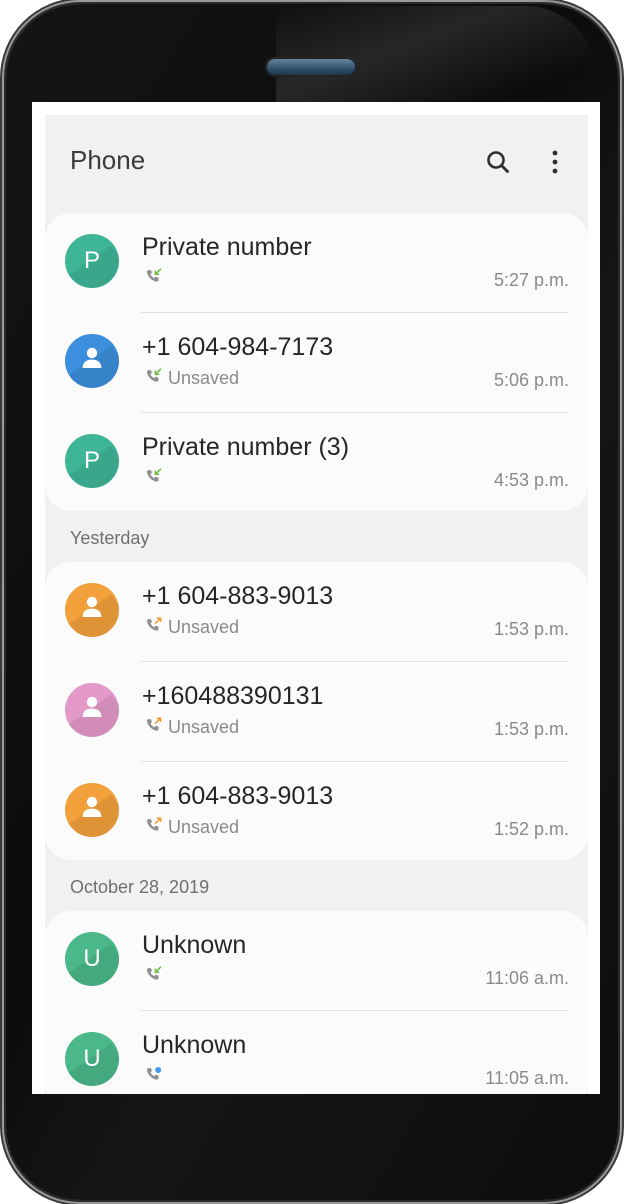  What do you see at coordinates (110, 538) in the screenshot?
I see `section-header: Yesterday` at bounding box center [110, 538].